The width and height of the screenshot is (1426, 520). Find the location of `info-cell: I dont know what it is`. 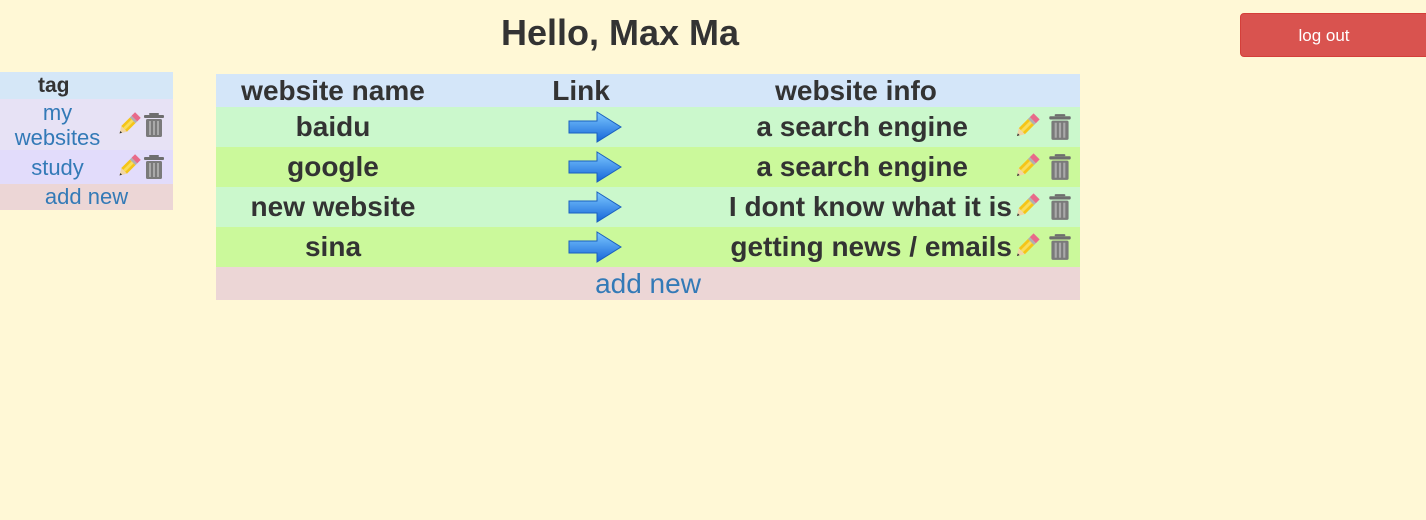

info-cell: I dont know what it is is located at coordinates (896, 207).